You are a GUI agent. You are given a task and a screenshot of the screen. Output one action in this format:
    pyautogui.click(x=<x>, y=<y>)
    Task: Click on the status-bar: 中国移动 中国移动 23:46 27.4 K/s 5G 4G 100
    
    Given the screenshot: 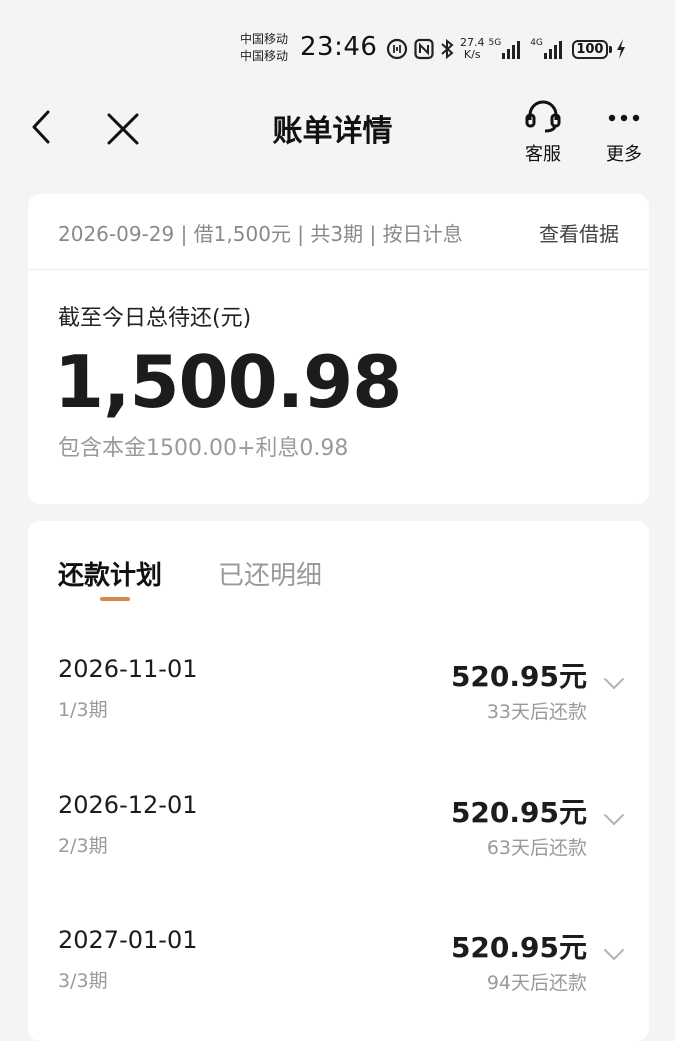 What is the action you would take?
    pyautogui.click(x=337, y=45)
    